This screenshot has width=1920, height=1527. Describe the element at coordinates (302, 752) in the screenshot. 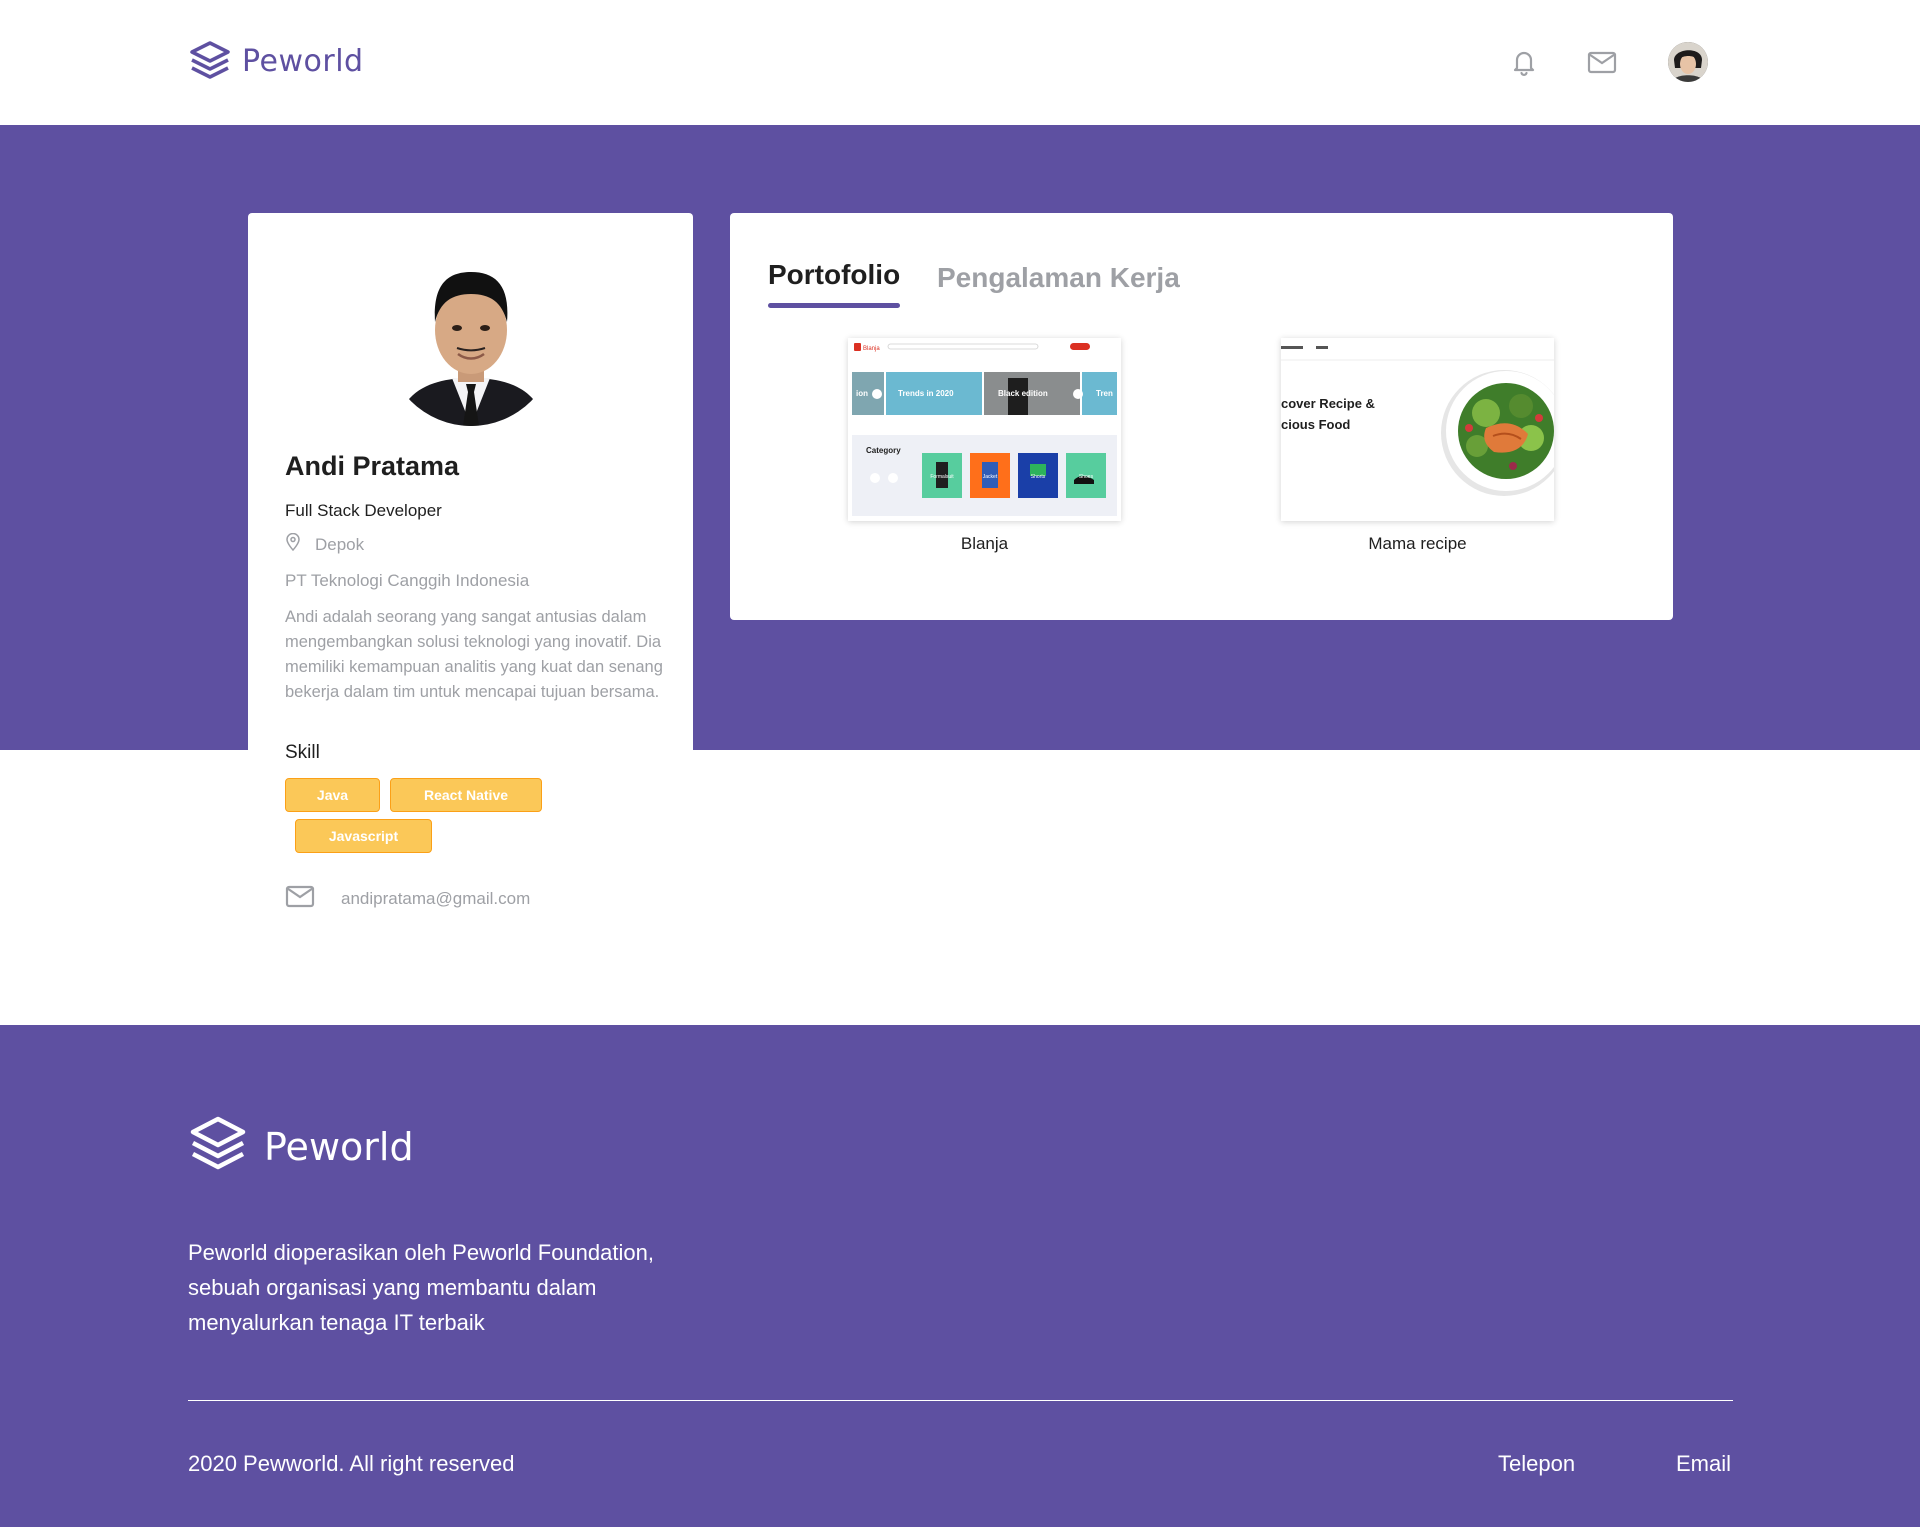

I see `skill-title: Skill` at that location.